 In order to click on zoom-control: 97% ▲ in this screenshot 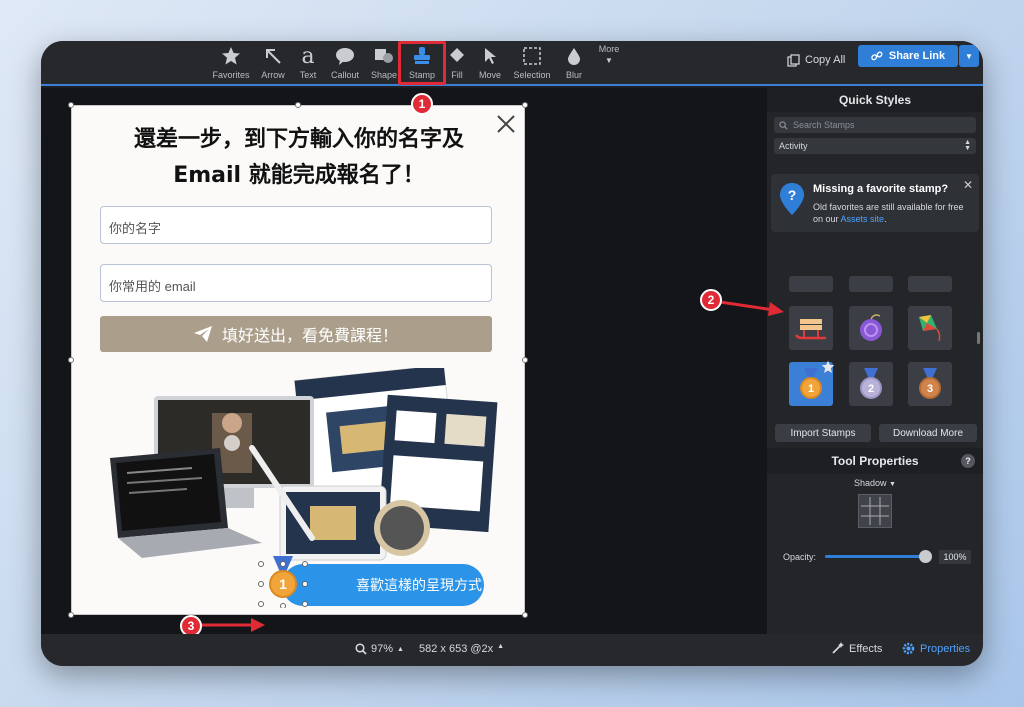, I will do `click(379, 649)`.